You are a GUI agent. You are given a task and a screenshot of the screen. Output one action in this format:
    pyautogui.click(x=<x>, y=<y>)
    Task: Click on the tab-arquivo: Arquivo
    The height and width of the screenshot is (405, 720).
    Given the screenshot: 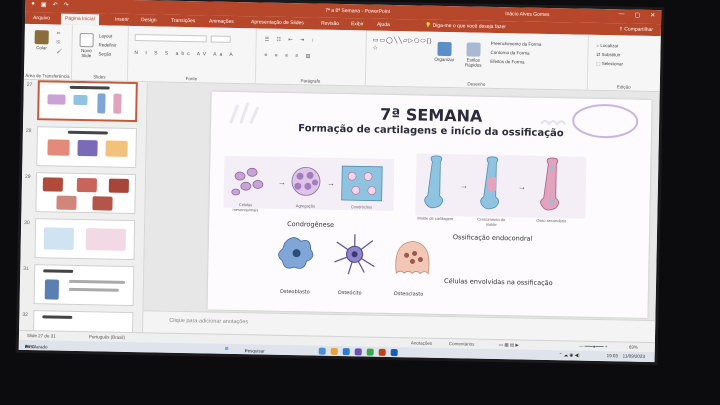 What is the action you would take?
    pyautogui.click(x=41, y=18)
    